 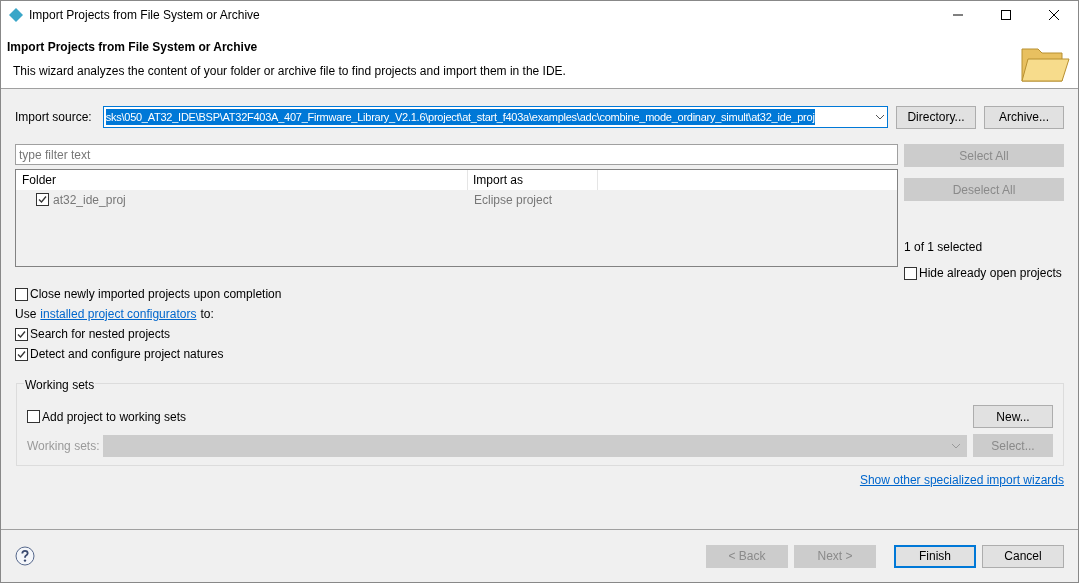 What do you see at coordinates (935, 556) in the screenshot?
I see `wizard-button: Finish` at bounding box center [935, 556].